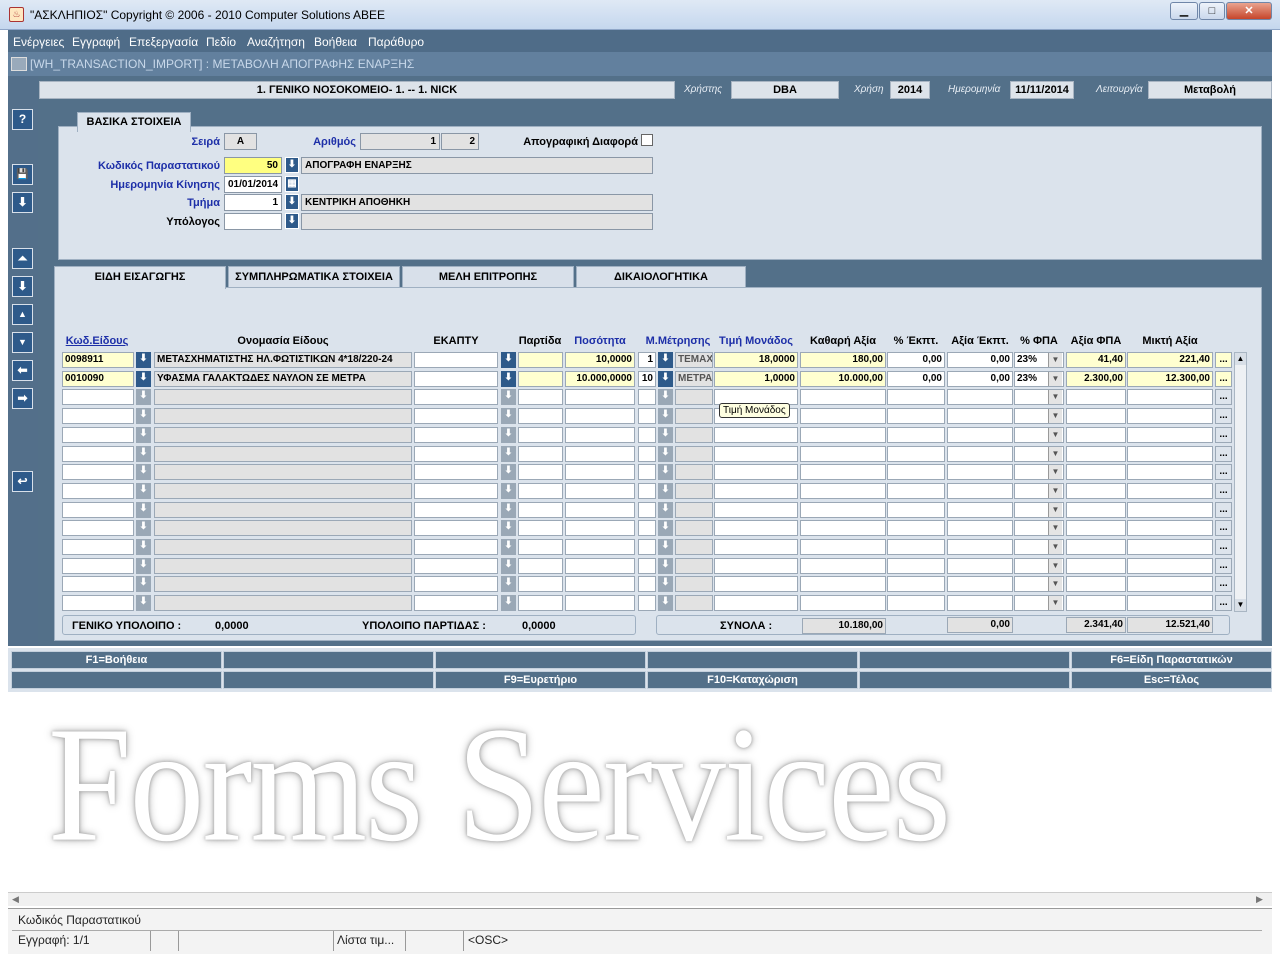 This screenshot has height=960, width=1280. What do you see at coordinates (22, 174) in the screenshot?
I see `save-icon: 💾` at bounding box center [22, 174].